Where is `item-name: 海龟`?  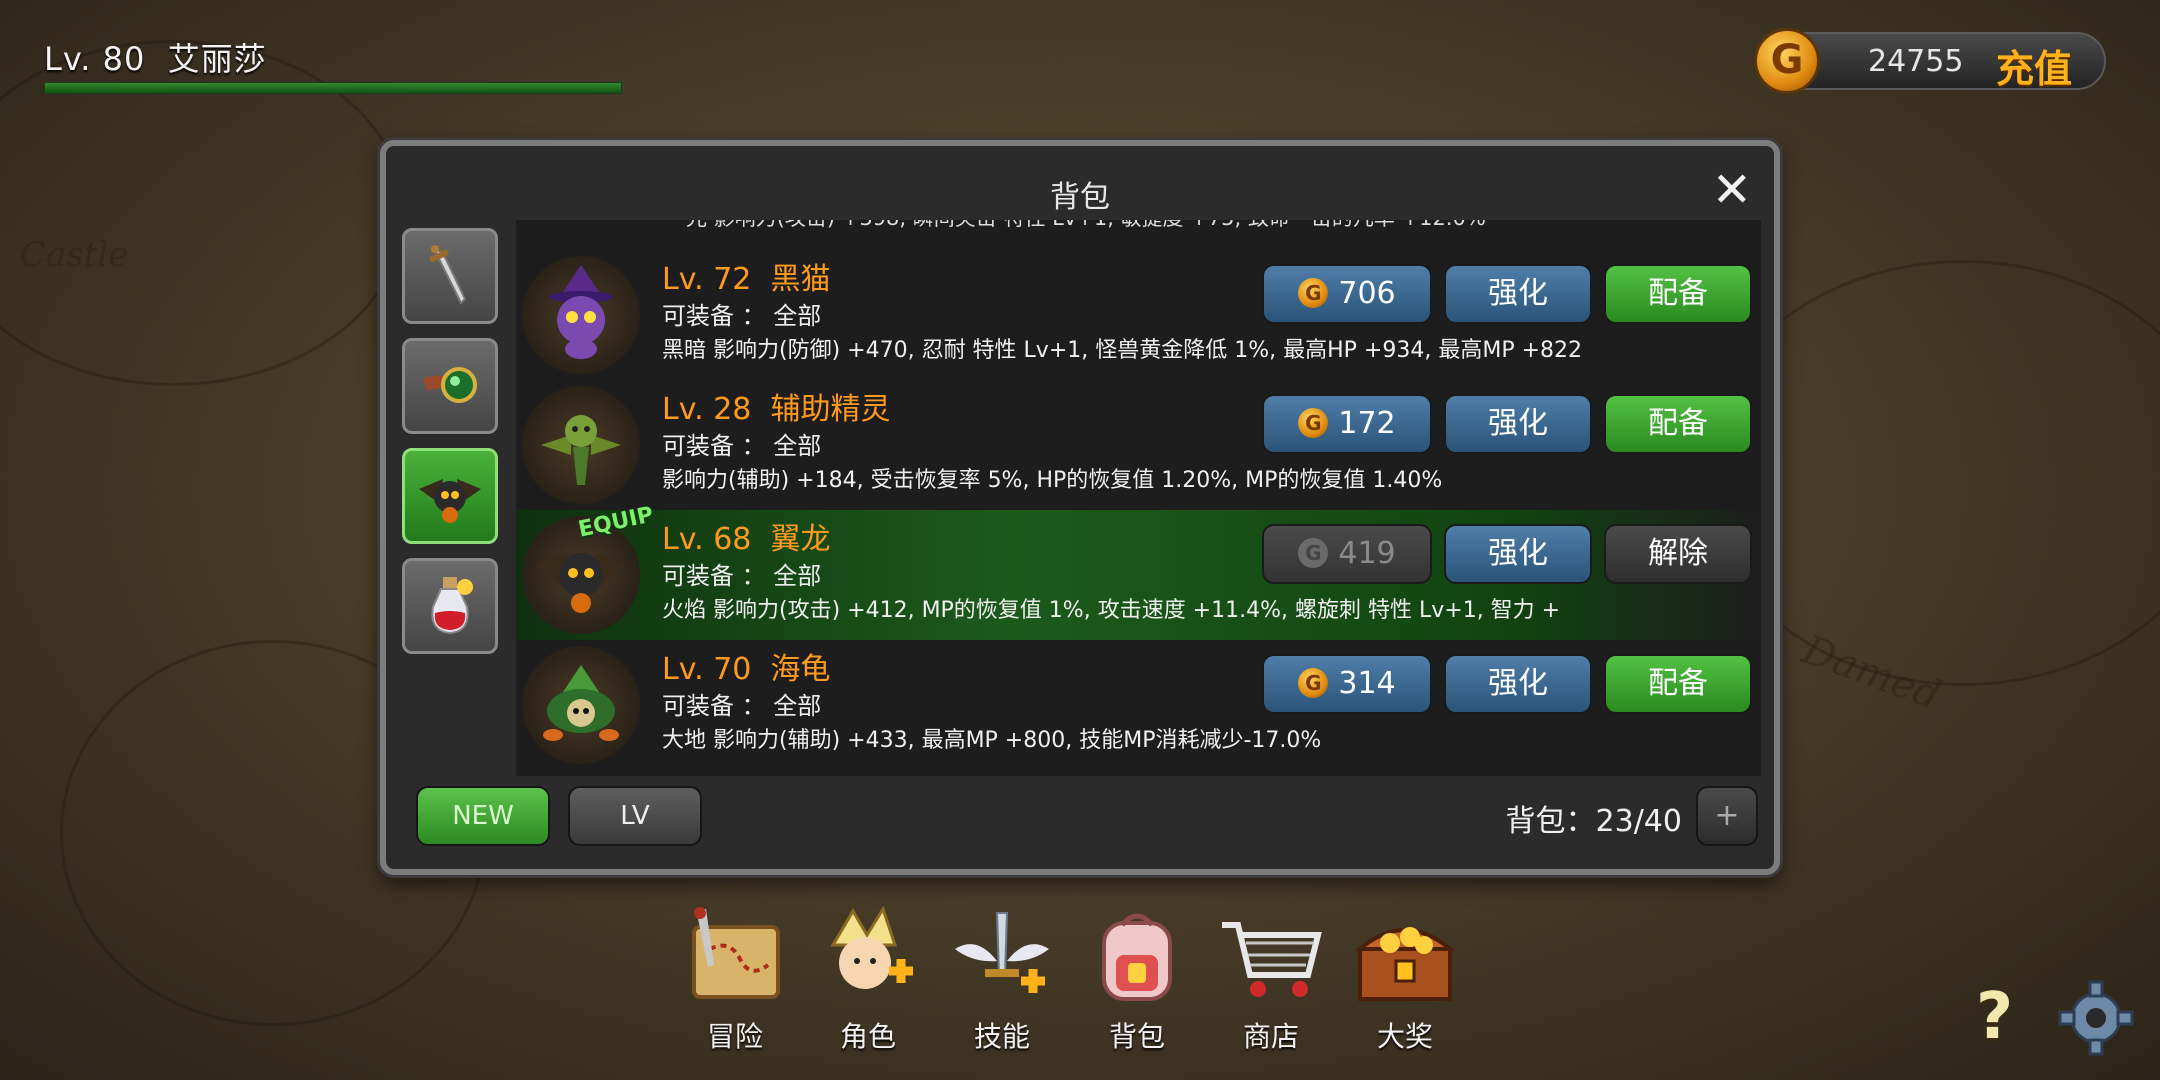 item-name: 海龟 is located at coordinates (800, 669).